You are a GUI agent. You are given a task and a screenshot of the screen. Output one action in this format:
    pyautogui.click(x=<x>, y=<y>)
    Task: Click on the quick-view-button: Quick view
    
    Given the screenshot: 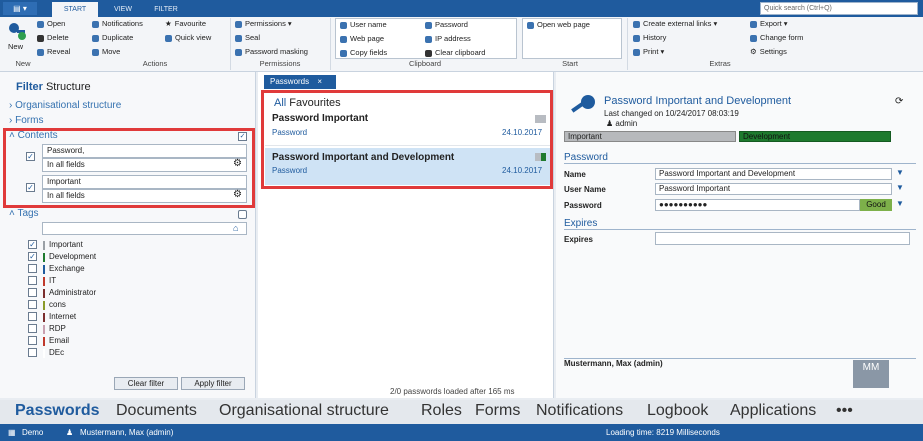 What is the action you would take?
    pyautogui.click(x=188, y=38)
    